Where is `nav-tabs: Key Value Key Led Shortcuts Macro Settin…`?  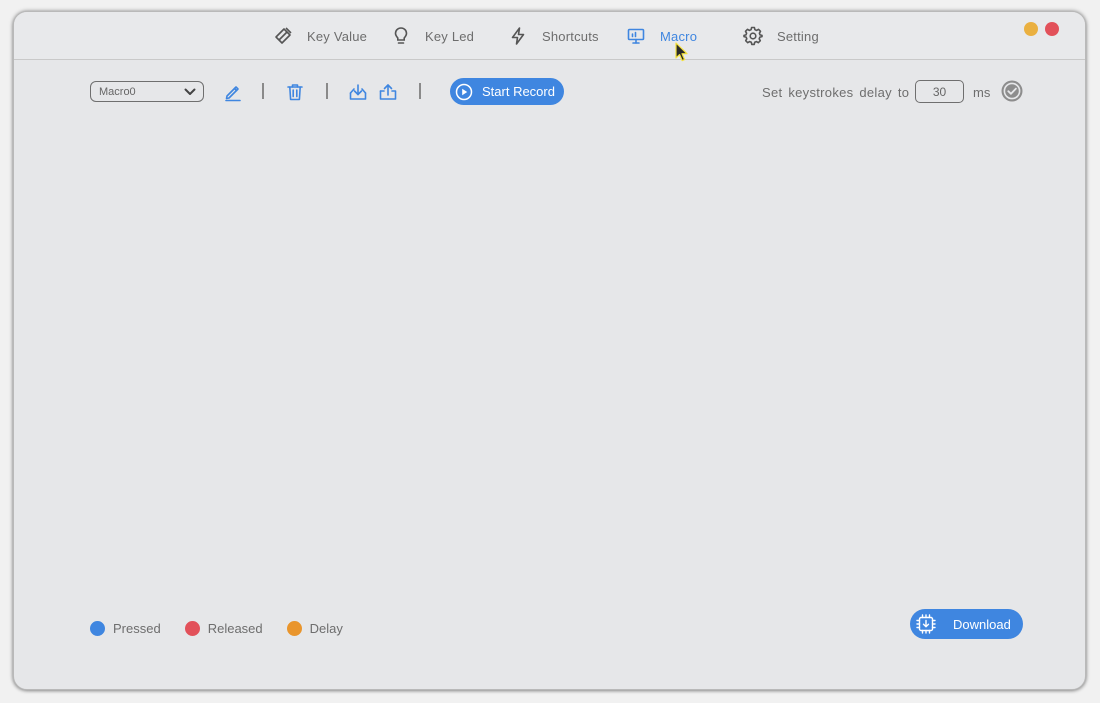 nav-tabs: Key Value Key Led Shortcuts Macro Settin… is located at coordinates (549, 36).